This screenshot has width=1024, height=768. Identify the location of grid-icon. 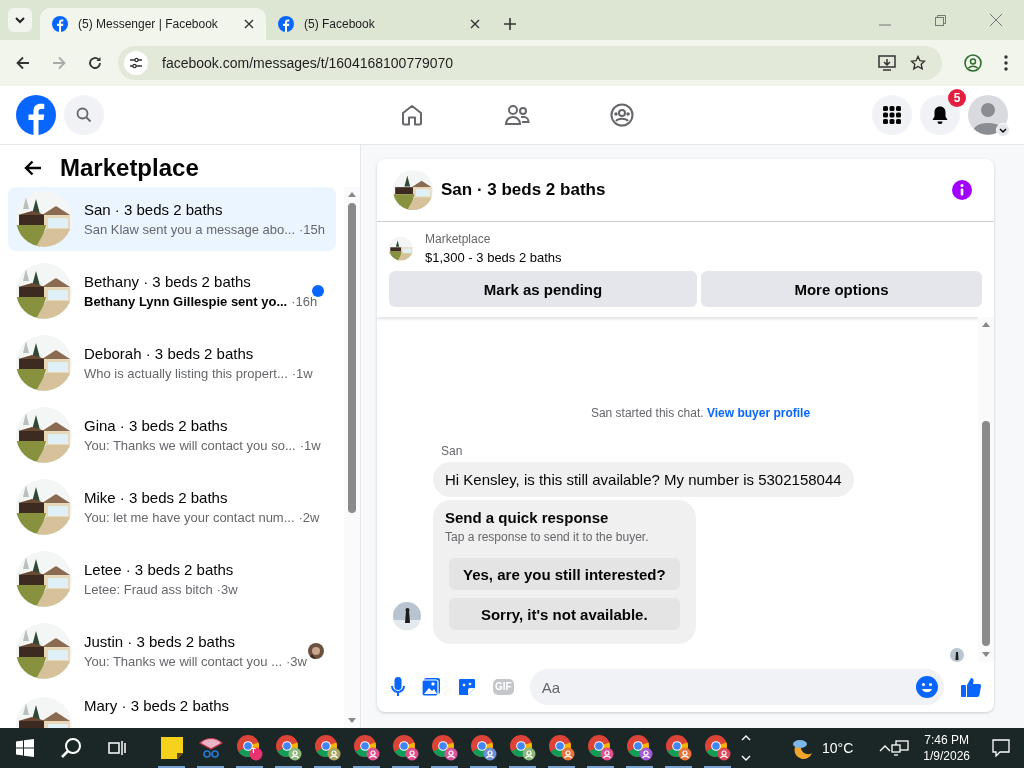
(892, 115).